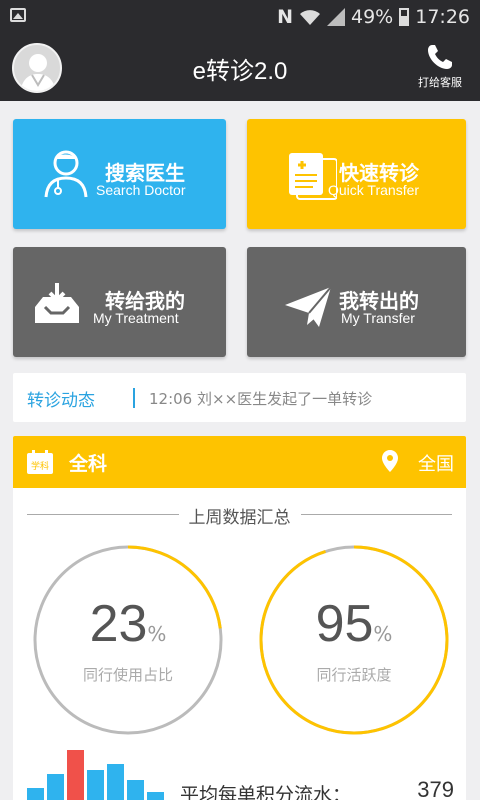  I want to click on usage-ratio-value: 23%, so click(128, 624).